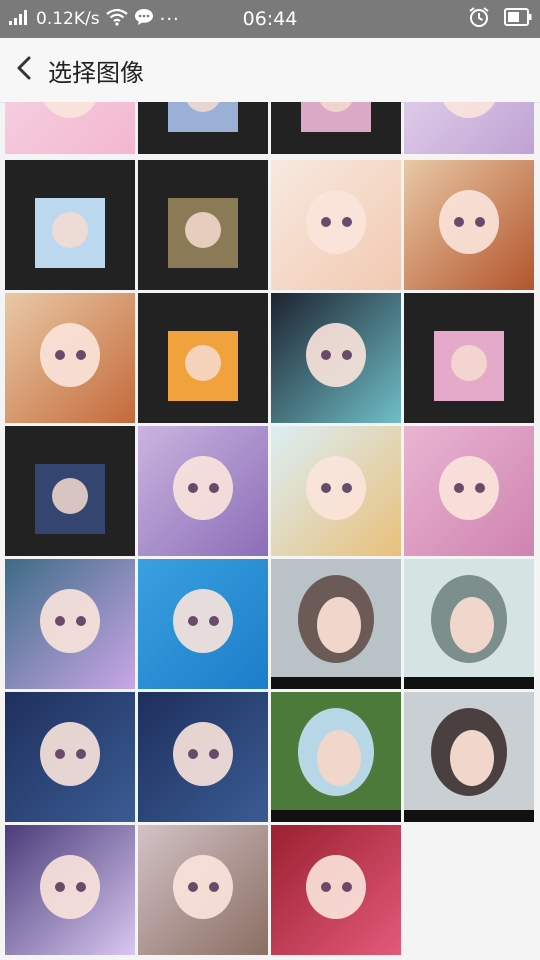 The image size is (540, 960). Describe the element at coordinates (270, 70) in the screenshot. I see `app-bar: 选择图像` at that location.